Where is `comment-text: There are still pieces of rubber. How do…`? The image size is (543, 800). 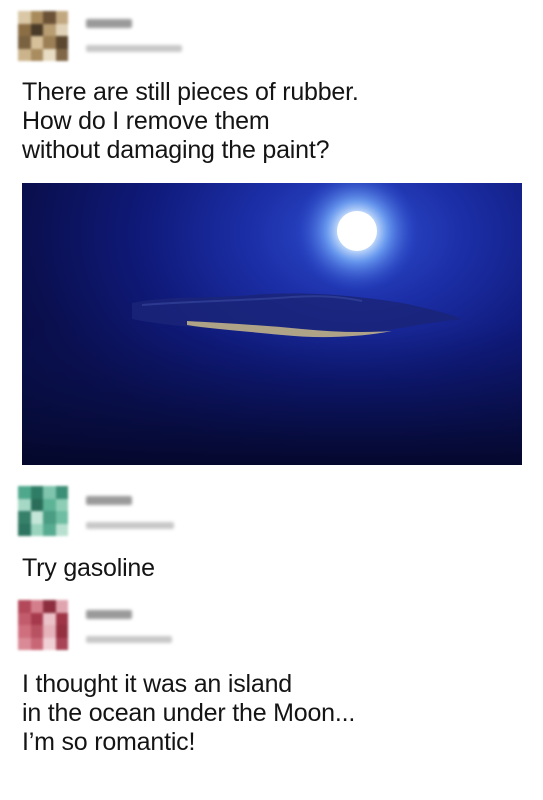
comment-text: There are still pieces of rubber. How do… is located at coordinates (190, 121).